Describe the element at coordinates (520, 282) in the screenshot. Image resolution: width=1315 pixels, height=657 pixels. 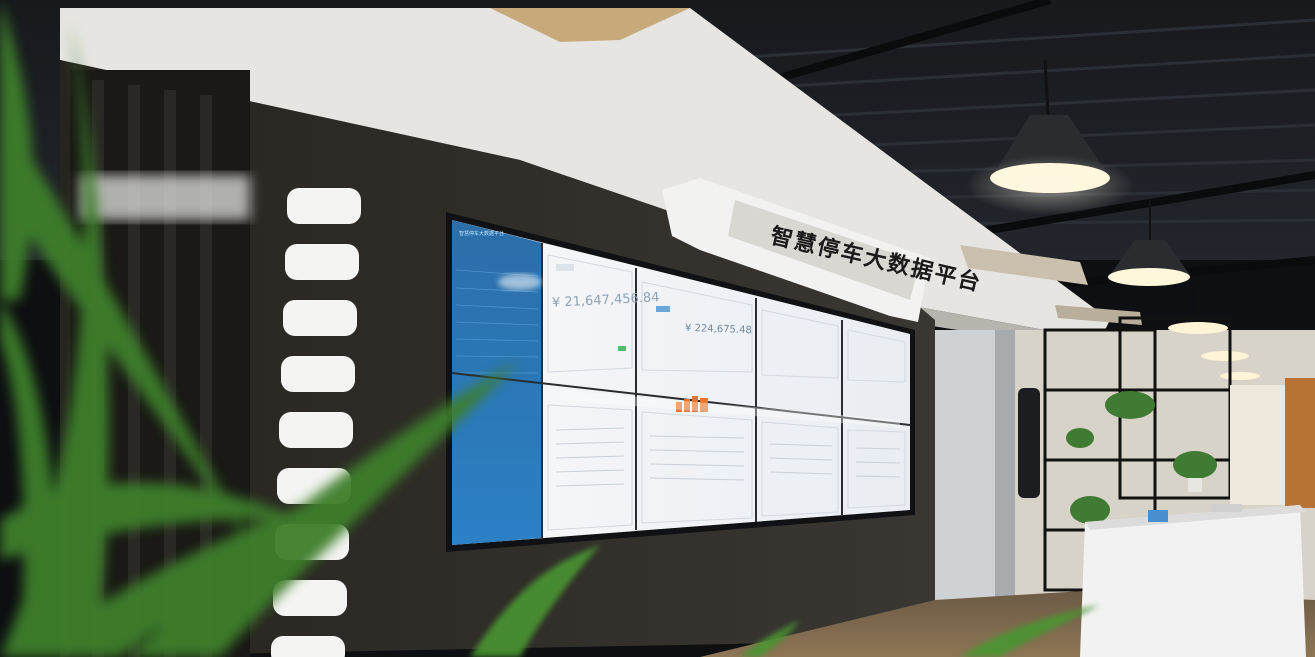
I see `screen-glare` at that location.